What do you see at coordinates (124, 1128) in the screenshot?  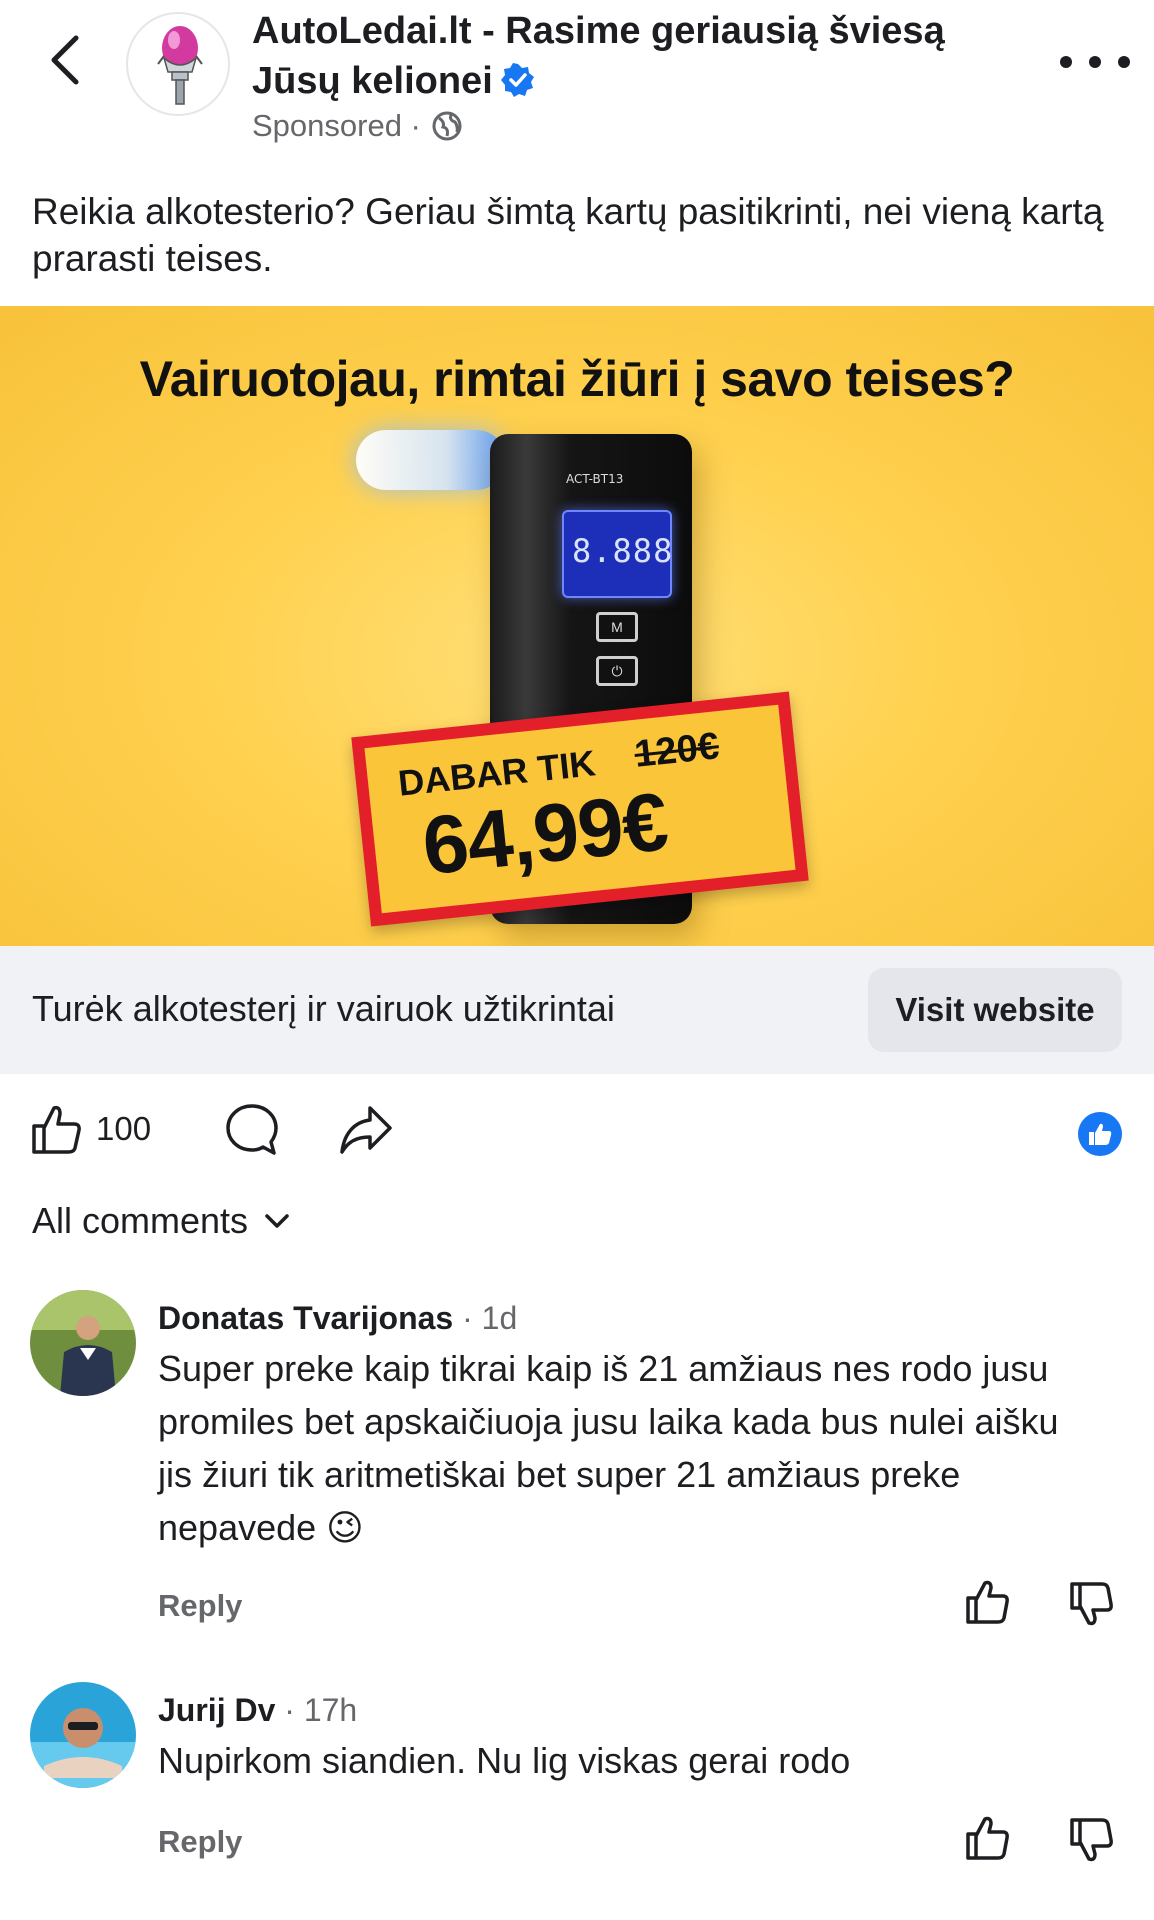 I see `like-count: 100` at bounding box center [124, 1128].